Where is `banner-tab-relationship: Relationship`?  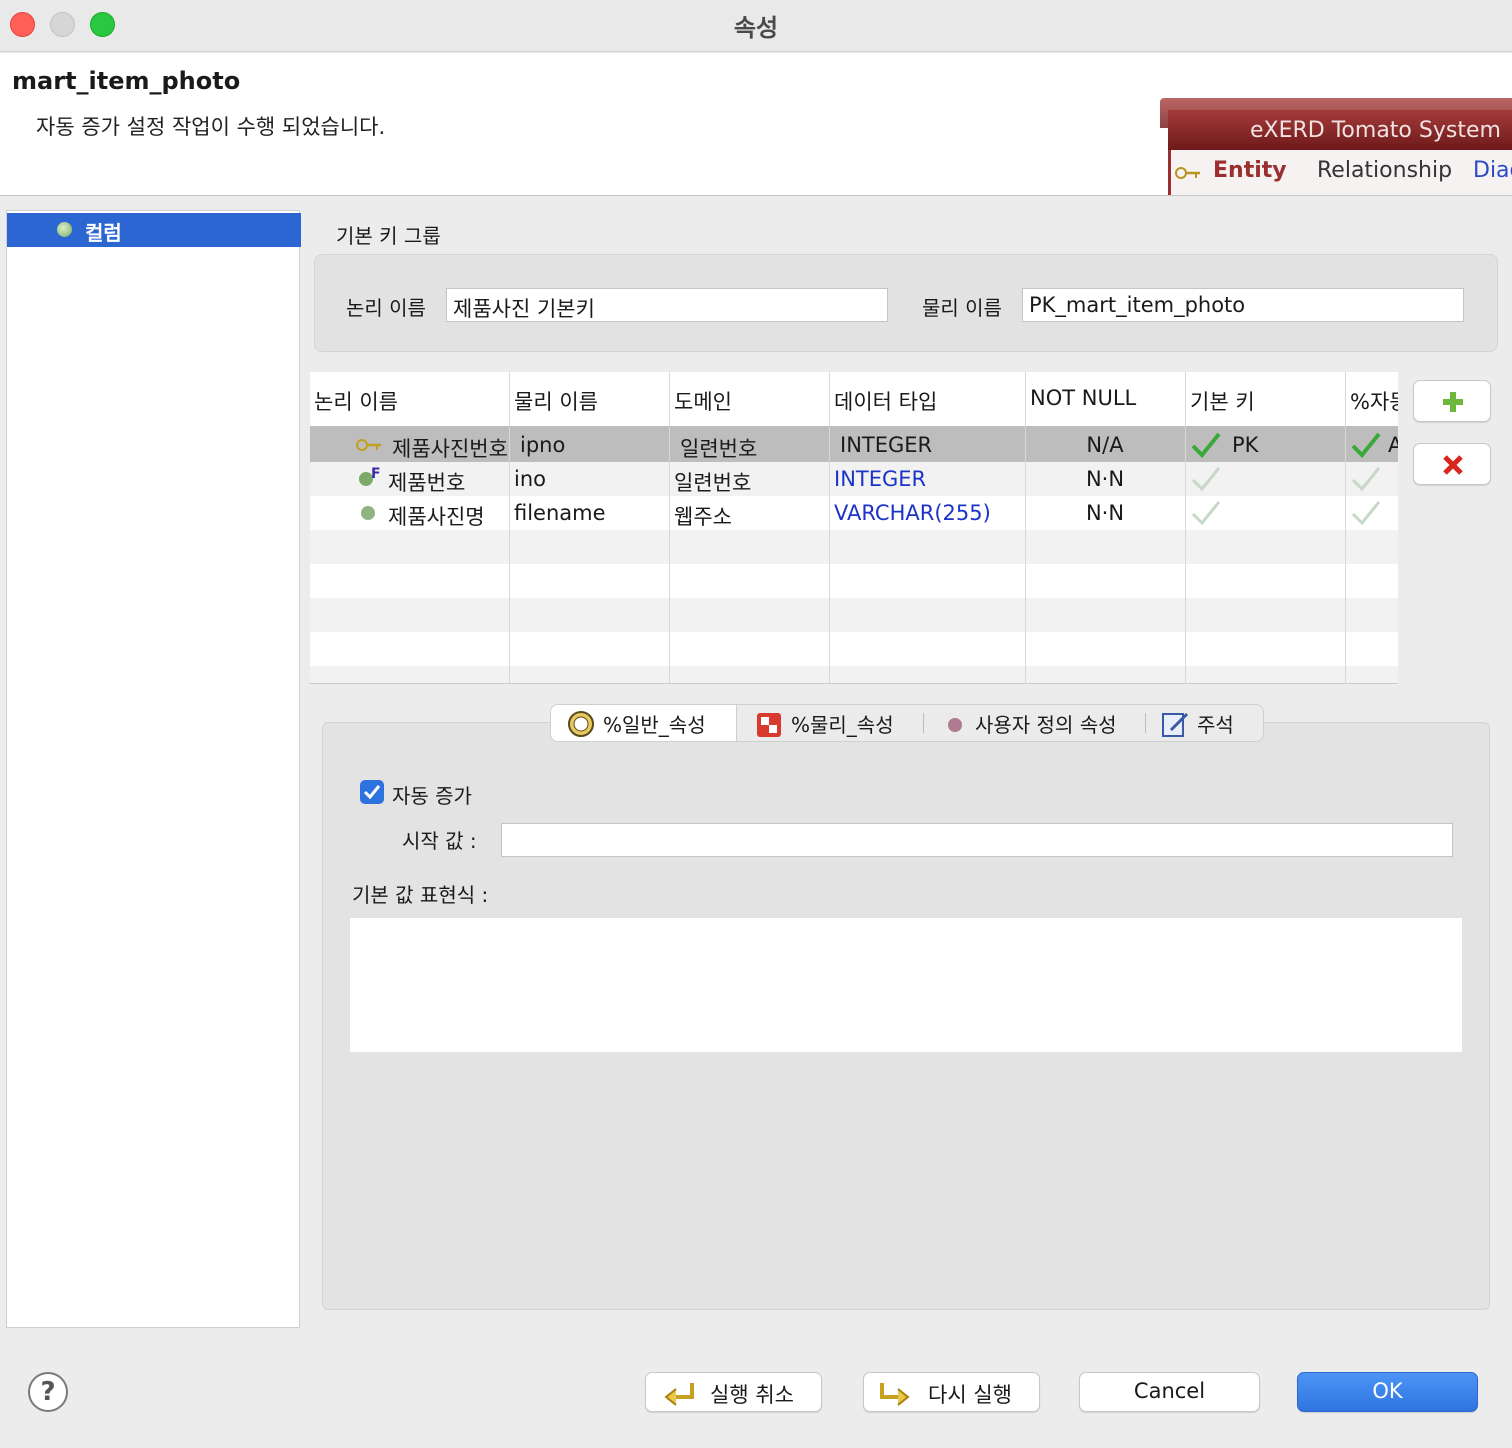 banner-tab-relationship: Relationship is located at coordinates (1385, 170).